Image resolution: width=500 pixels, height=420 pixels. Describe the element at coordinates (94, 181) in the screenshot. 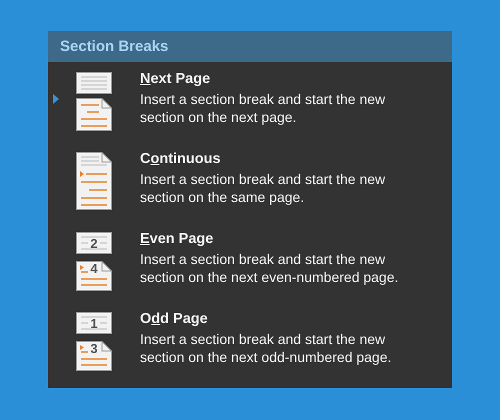

I see `continuous-page-icon` at that location.